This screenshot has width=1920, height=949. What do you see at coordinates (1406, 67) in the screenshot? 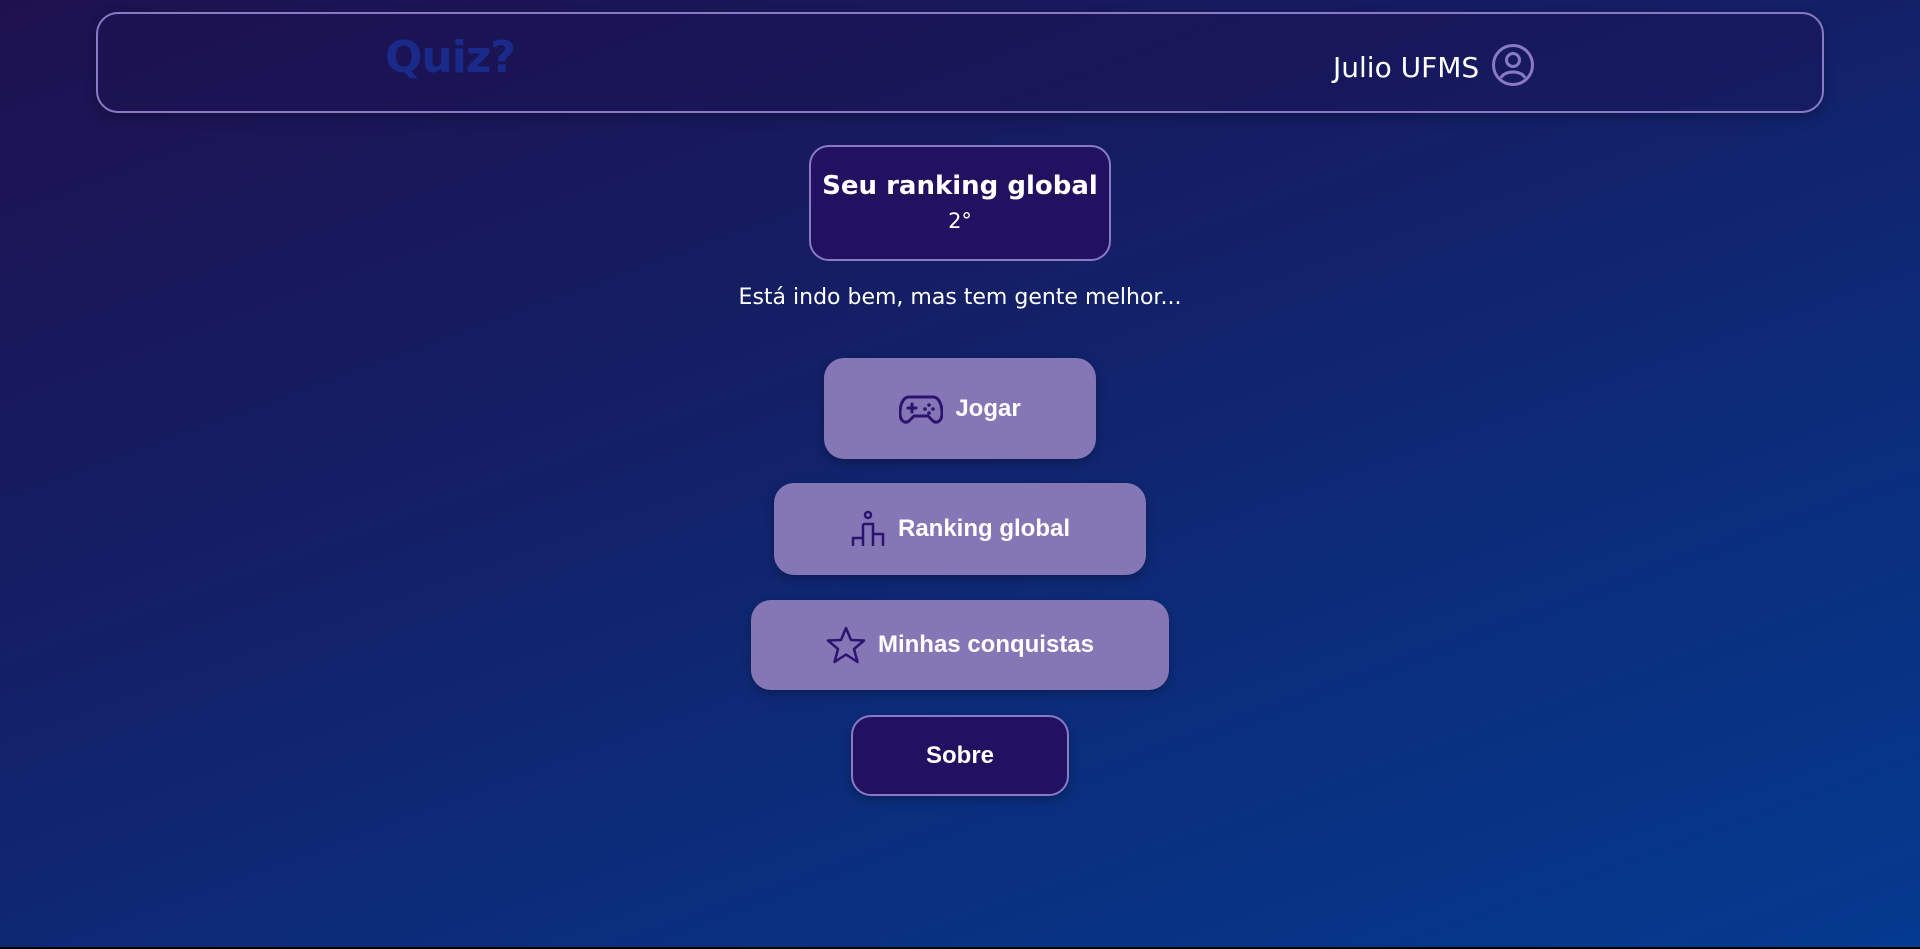
I see `user-name: Julio UFMS` at bounding box center [1406, 67].